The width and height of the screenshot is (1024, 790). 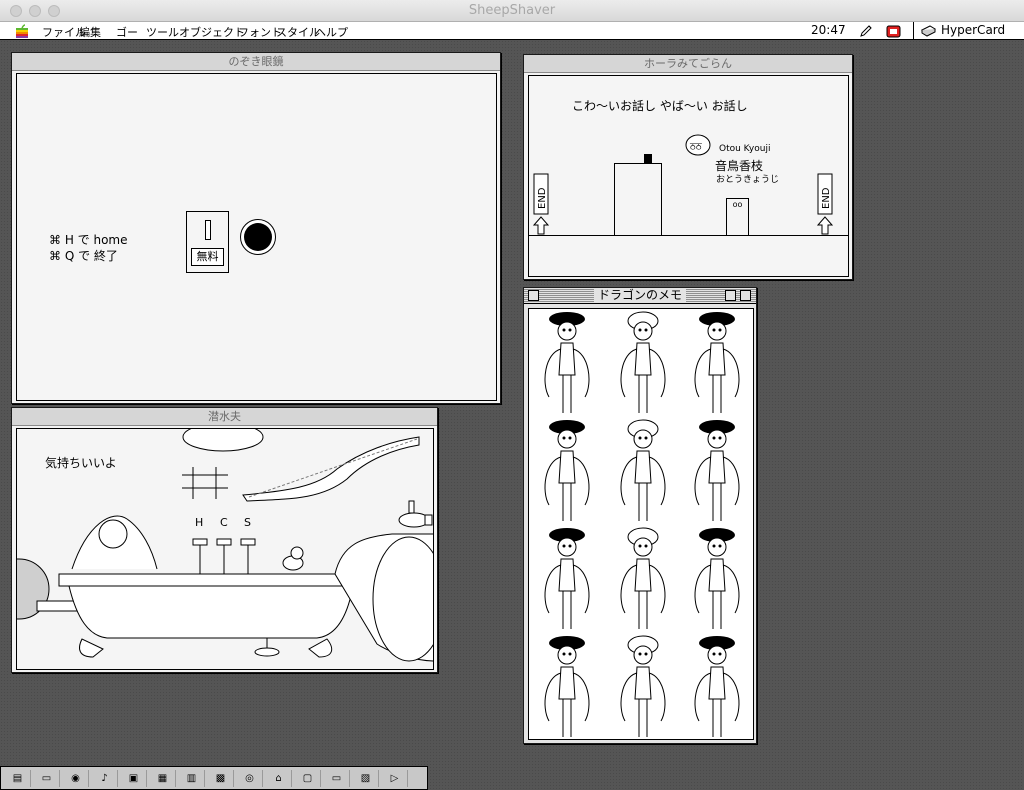 I want to click on nozoki-megane-titlebar: のぞき眼鏡, so click(x=256, y=62).